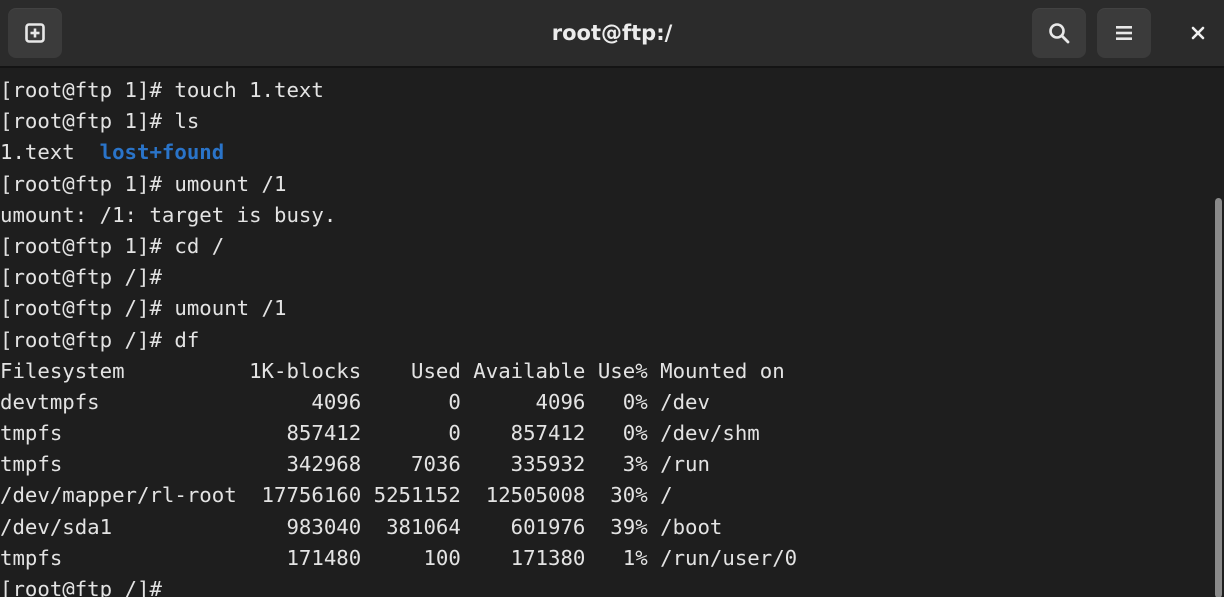  I want to click on df-row: tmpfs 171480 100 171380 1% /run/user/0, so click(399, 557).